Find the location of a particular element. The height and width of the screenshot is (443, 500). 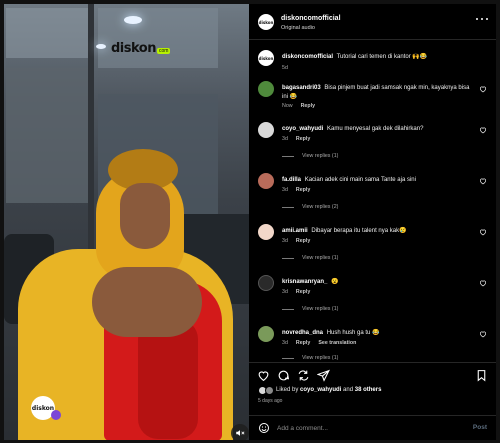

brand-watermark-logo: diskon com is located at coordinates (141, 48).